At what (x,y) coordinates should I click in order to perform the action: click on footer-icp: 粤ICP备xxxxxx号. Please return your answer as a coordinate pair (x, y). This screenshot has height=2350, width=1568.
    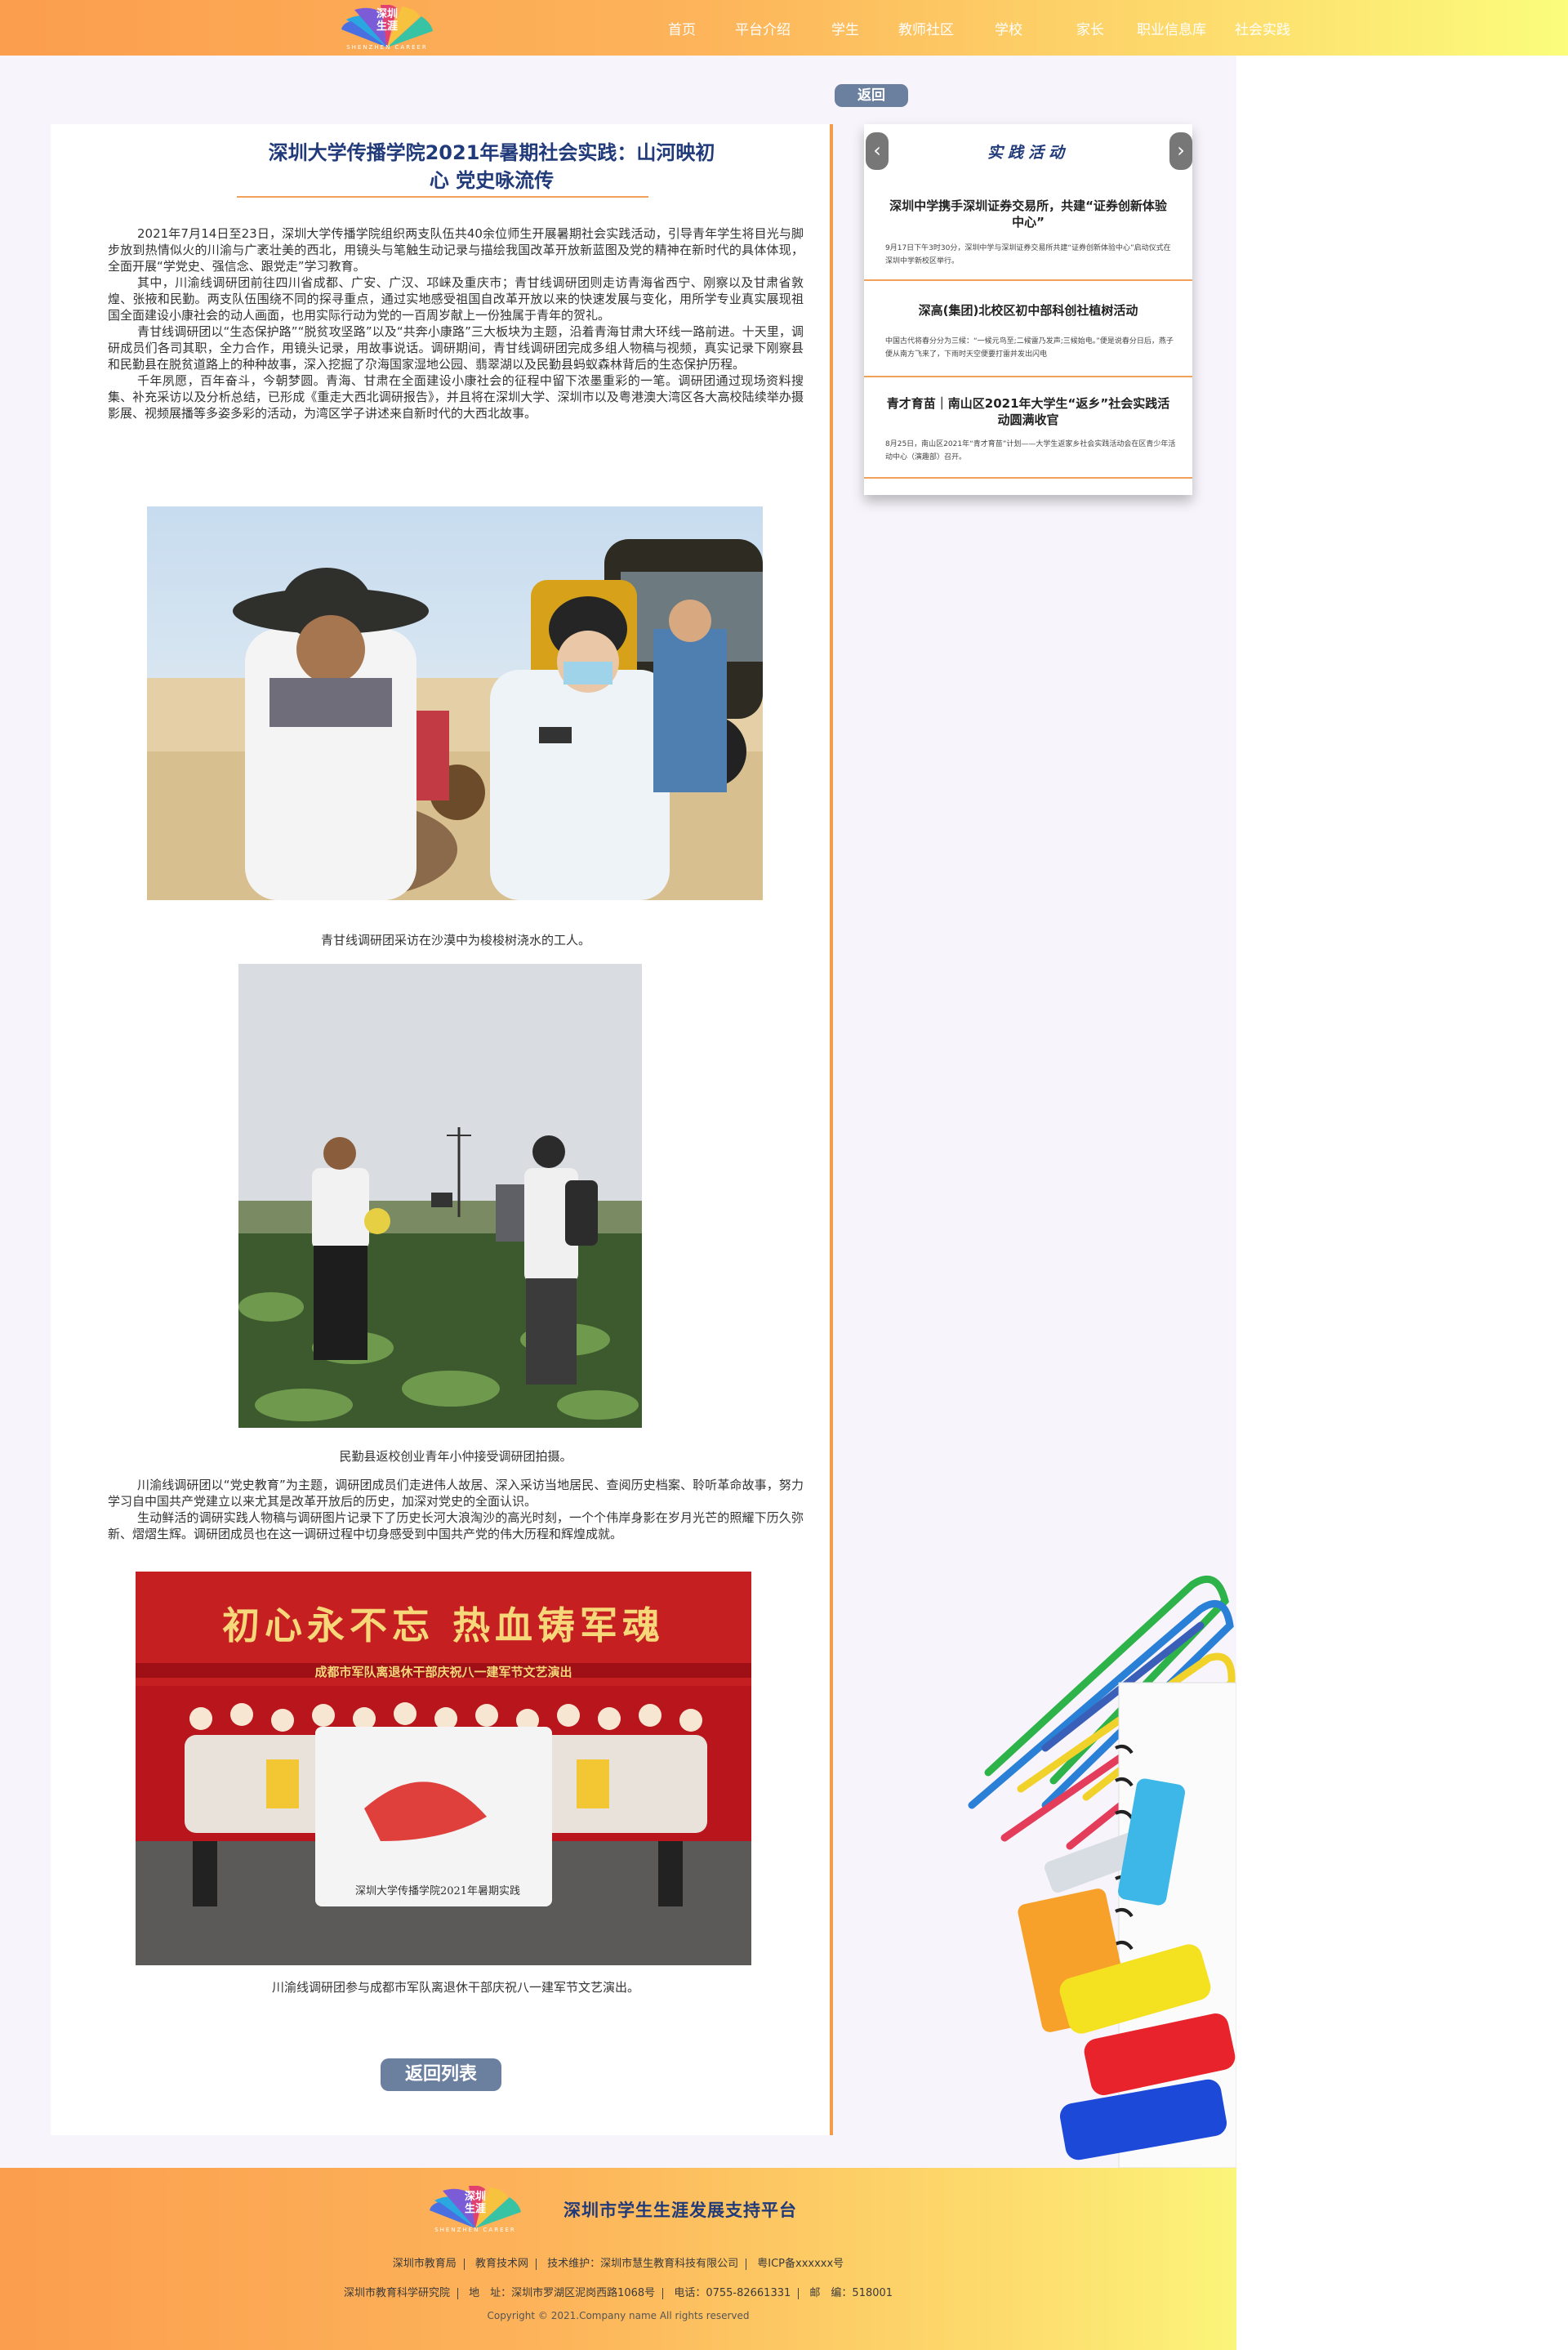
    Looking at the image, I should click on (800, 2264).